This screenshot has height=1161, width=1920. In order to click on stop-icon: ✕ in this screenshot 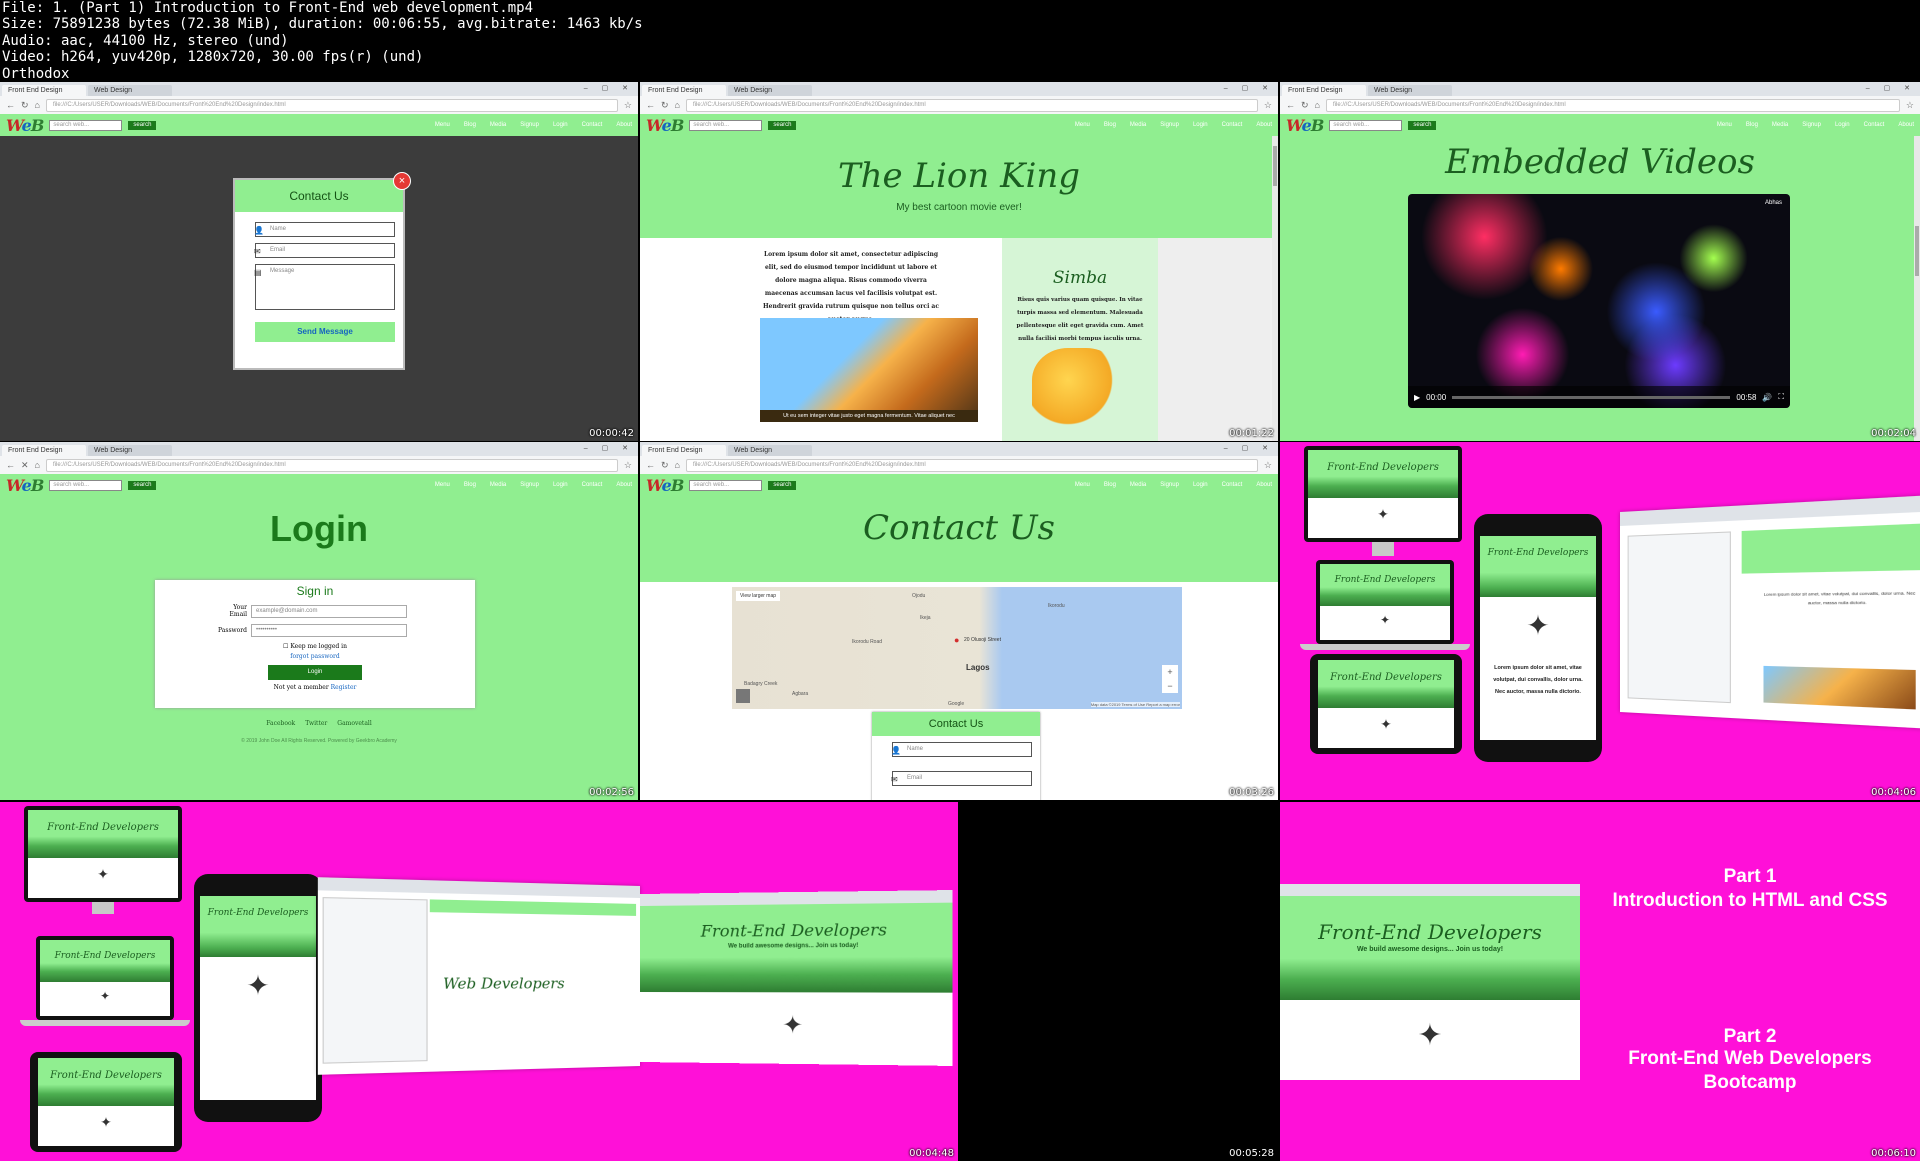, I will do `click(25, 465)`.